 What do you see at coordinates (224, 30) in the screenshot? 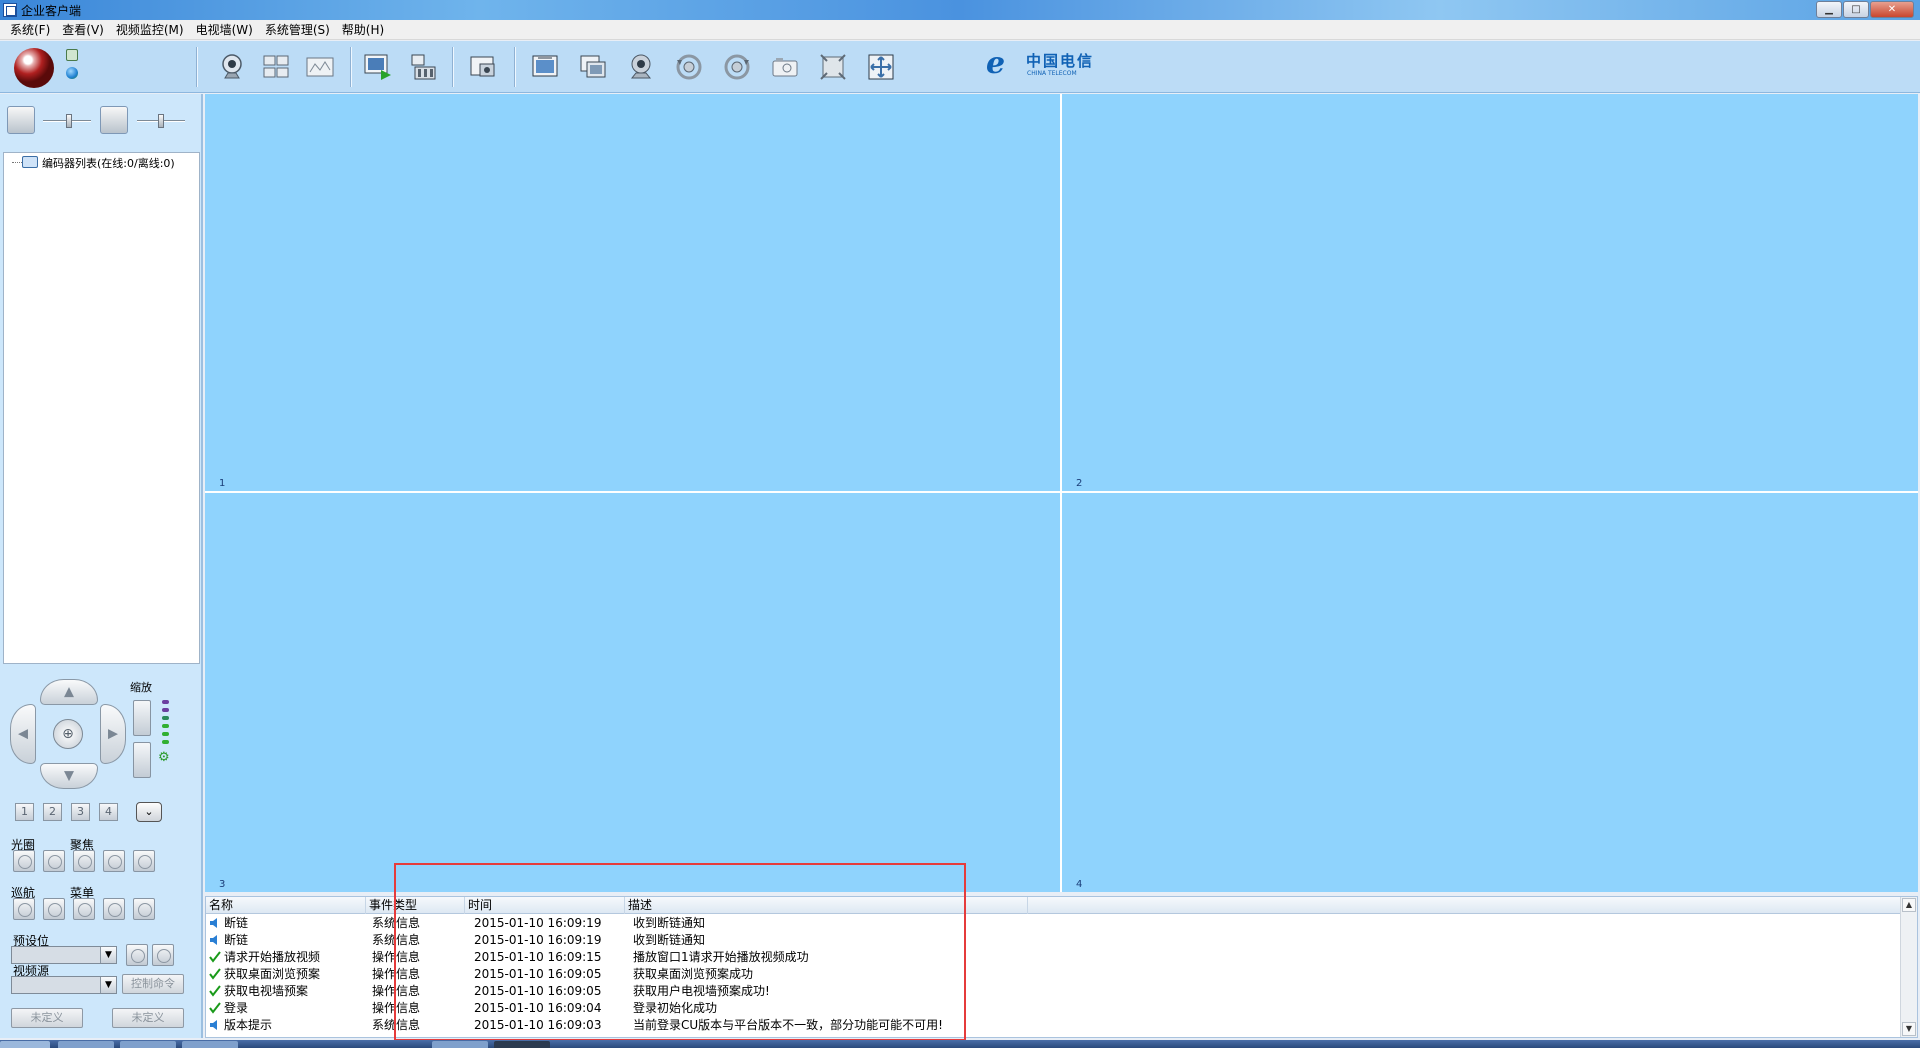
I see `menu-tv-wall: 电视墙(W)` at bounding box center [224, 30].